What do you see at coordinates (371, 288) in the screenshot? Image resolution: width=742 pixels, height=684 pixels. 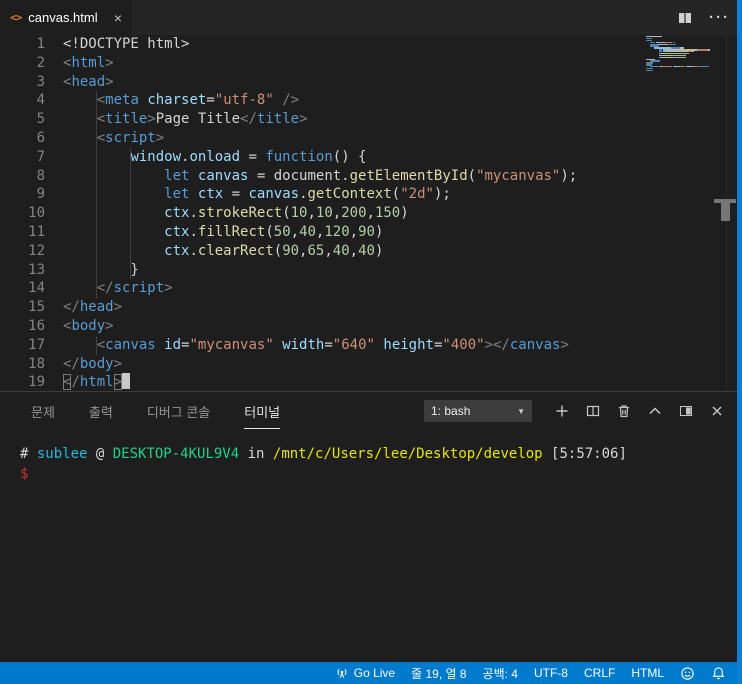 I see `code-line: 14 </script>` at bounding box center [371, 288].